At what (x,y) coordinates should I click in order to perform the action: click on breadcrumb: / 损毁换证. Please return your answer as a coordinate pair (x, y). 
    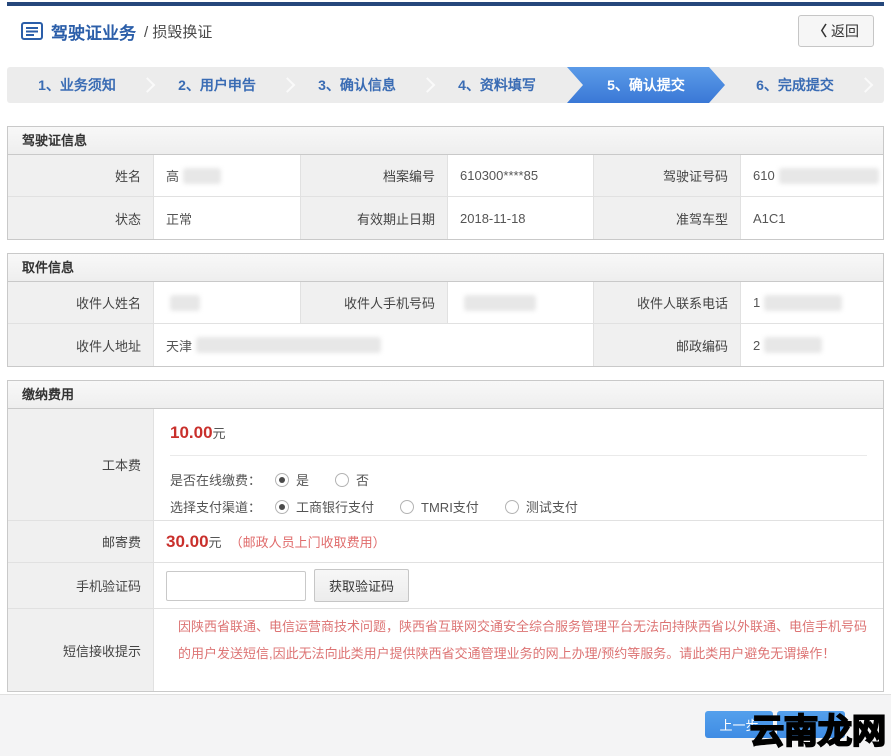
    Looking at the image, I should click on (178, 32).